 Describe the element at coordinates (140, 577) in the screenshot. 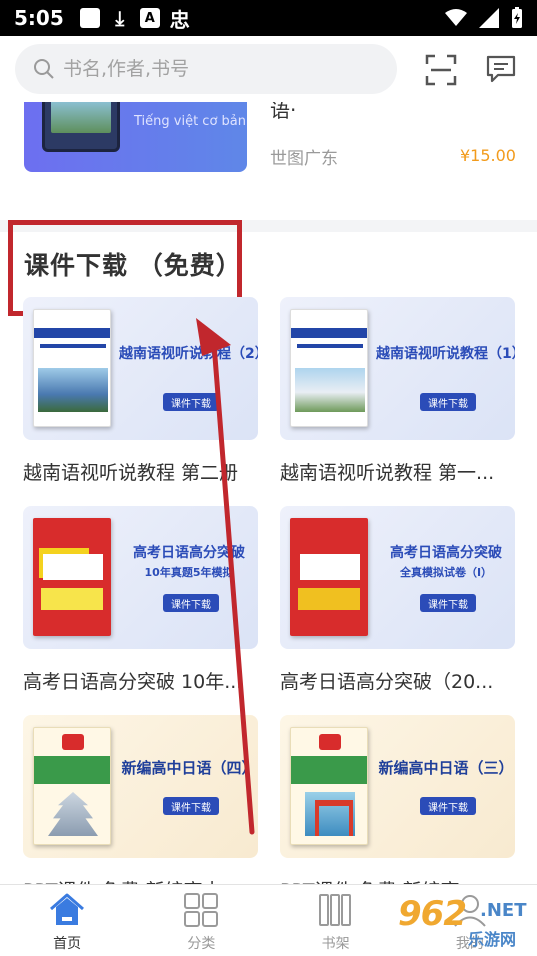

I see `card-banner: 高考日语高分突破 10年真题5年模拟 课件下载` at that location.